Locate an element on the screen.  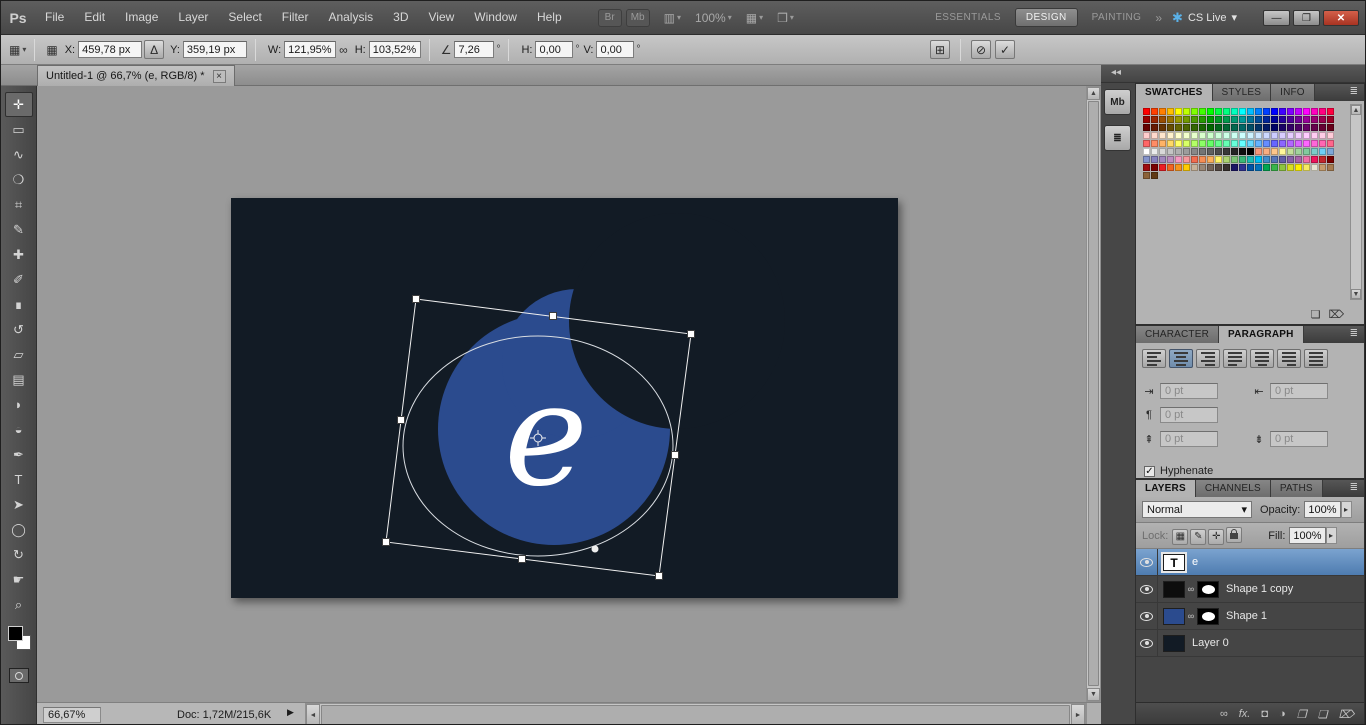
menu-layer: Layer is located at coordinates (193, 17).